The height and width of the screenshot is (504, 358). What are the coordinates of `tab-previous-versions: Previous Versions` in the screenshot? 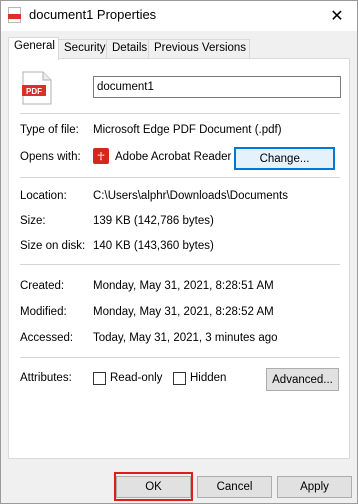 It's located at (199, 49).